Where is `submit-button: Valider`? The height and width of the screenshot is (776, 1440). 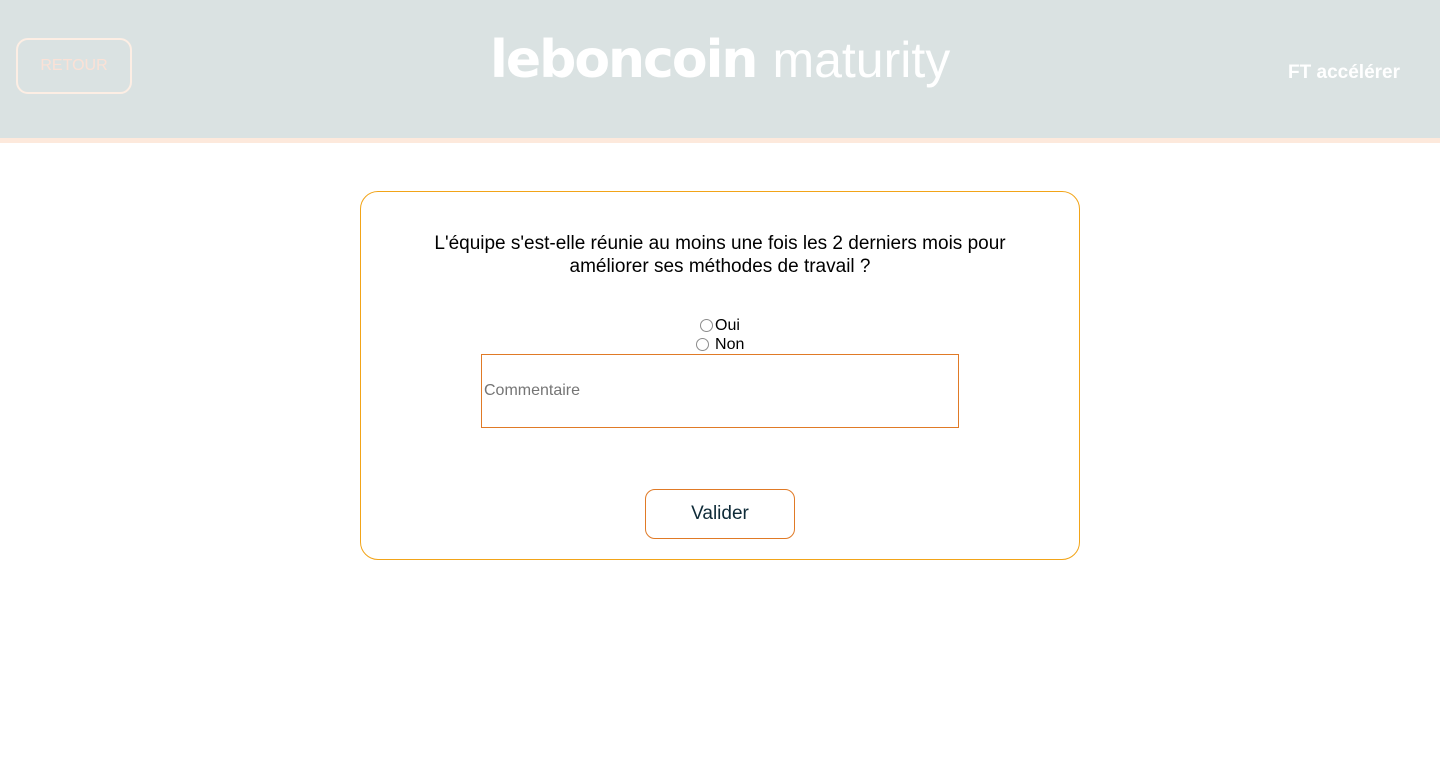
submit-button: Valider is located at coordinates (720, 514).